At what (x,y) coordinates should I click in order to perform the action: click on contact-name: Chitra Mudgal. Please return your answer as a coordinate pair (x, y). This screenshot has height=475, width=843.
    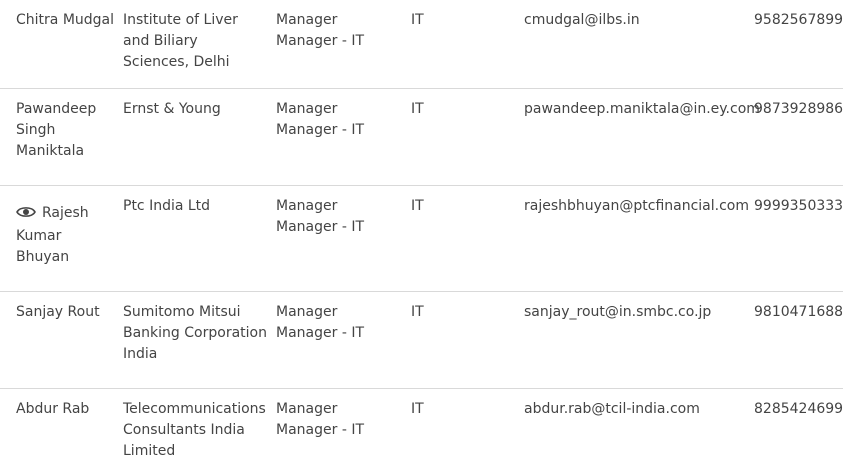
    Looking at the image, I should click on (65, 20).